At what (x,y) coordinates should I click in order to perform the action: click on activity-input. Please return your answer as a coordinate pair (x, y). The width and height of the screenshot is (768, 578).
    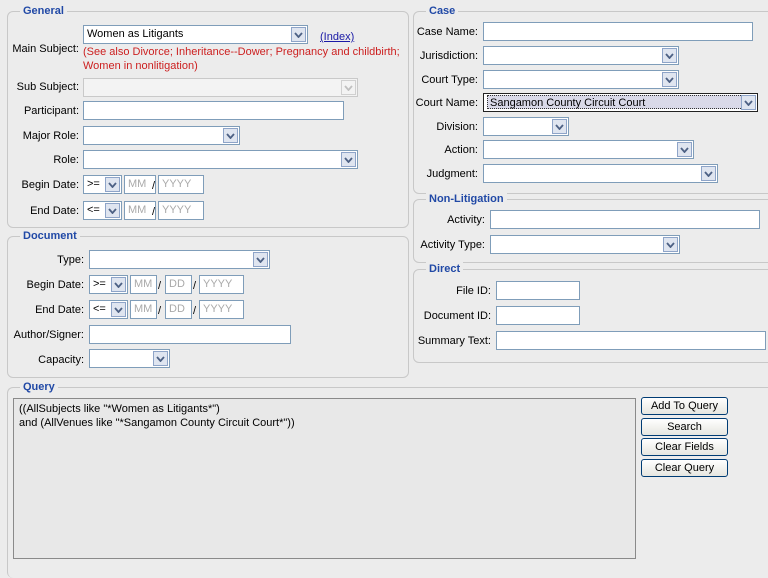
    Looking at the image, I should click on (625, 219).